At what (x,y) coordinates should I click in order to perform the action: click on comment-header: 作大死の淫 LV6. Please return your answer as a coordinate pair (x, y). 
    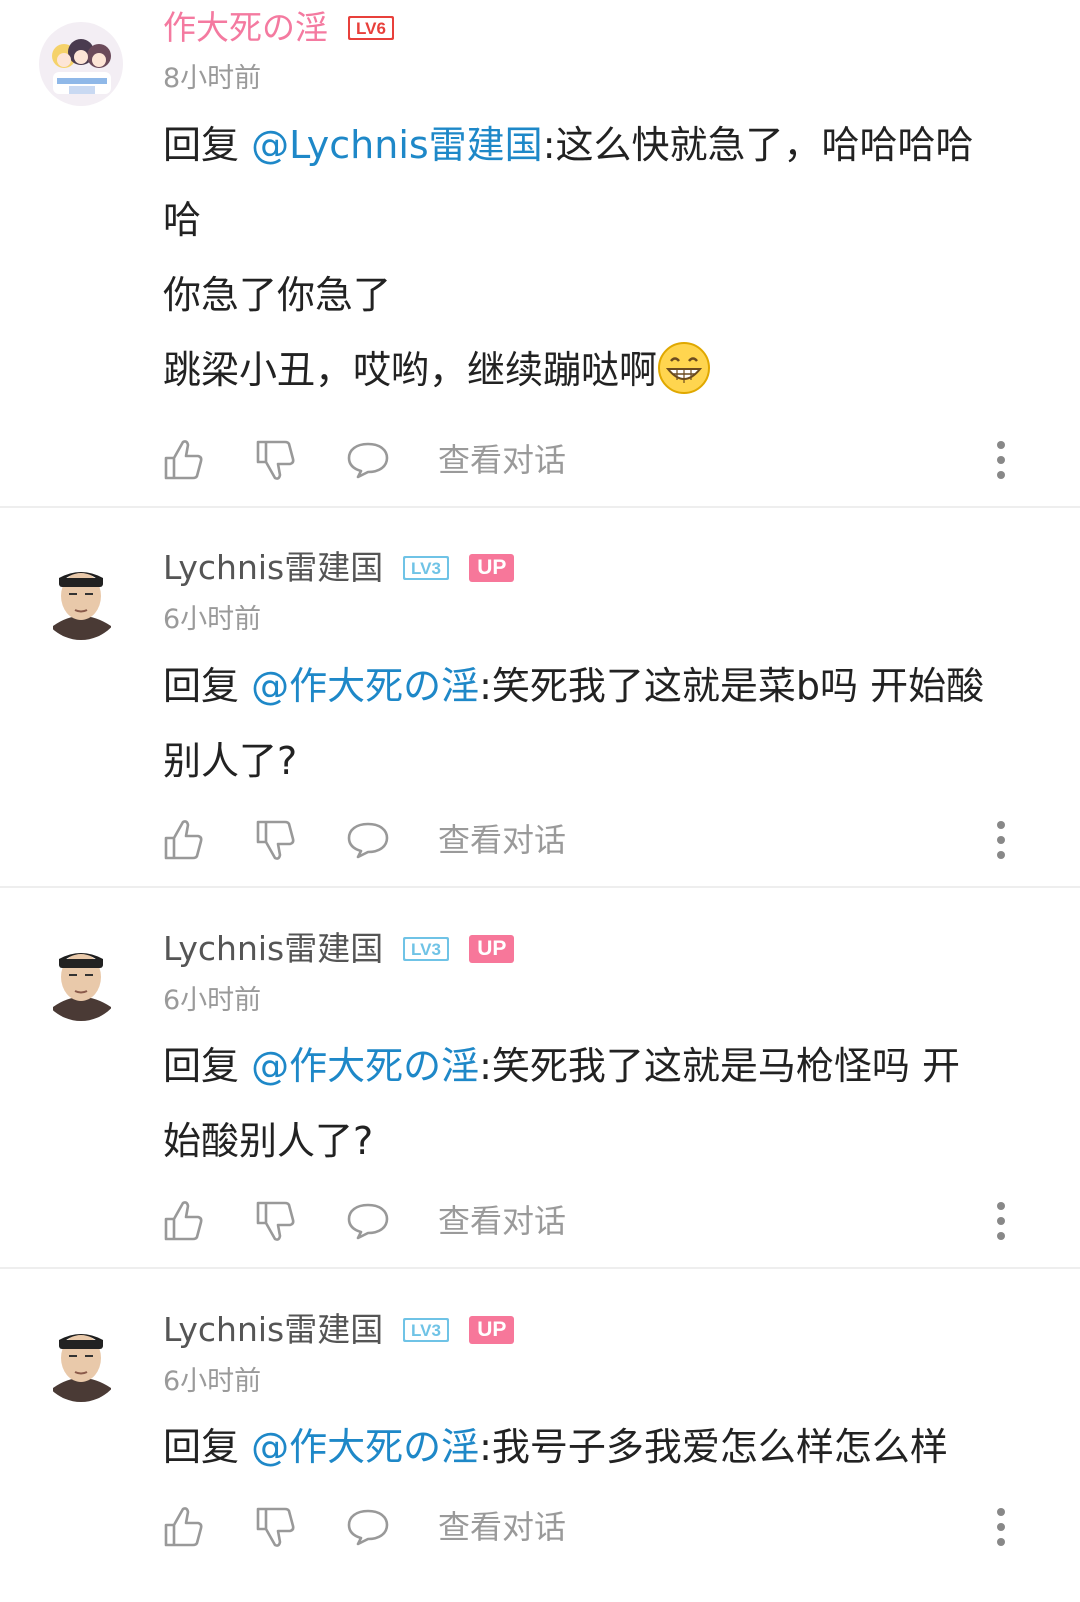
    Looking at the image, I should click on (278, 28).